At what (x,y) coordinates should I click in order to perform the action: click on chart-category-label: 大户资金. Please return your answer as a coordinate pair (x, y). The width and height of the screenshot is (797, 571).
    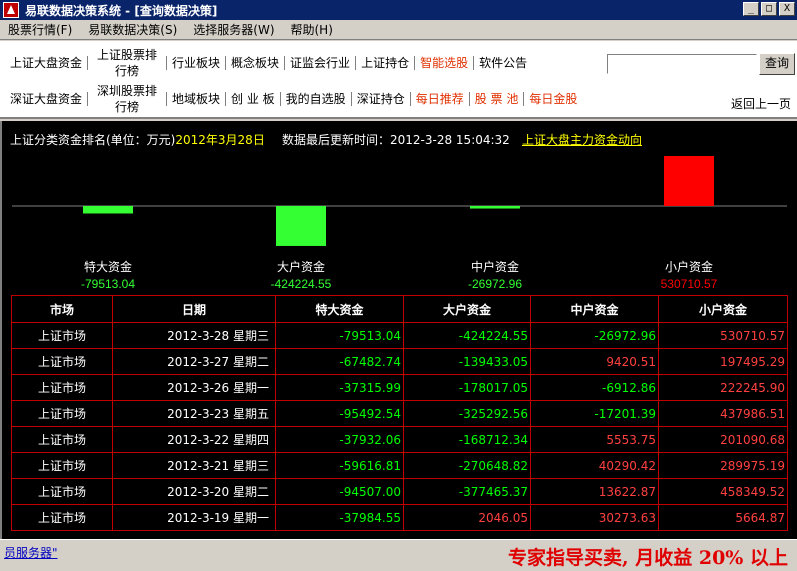
    Looking at the image, I should click on (301, 266).